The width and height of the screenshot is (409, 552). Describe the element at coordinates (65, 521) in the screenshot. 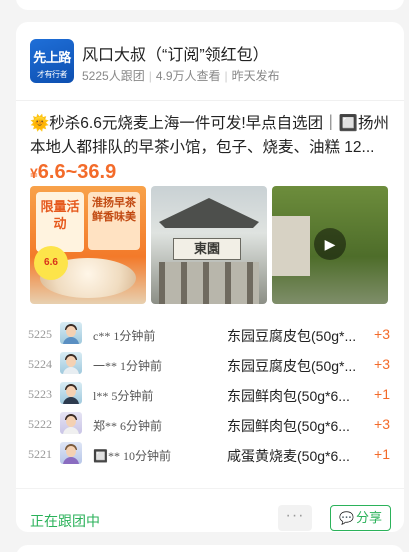

I see `group-status: 正在跟团中` at that location.